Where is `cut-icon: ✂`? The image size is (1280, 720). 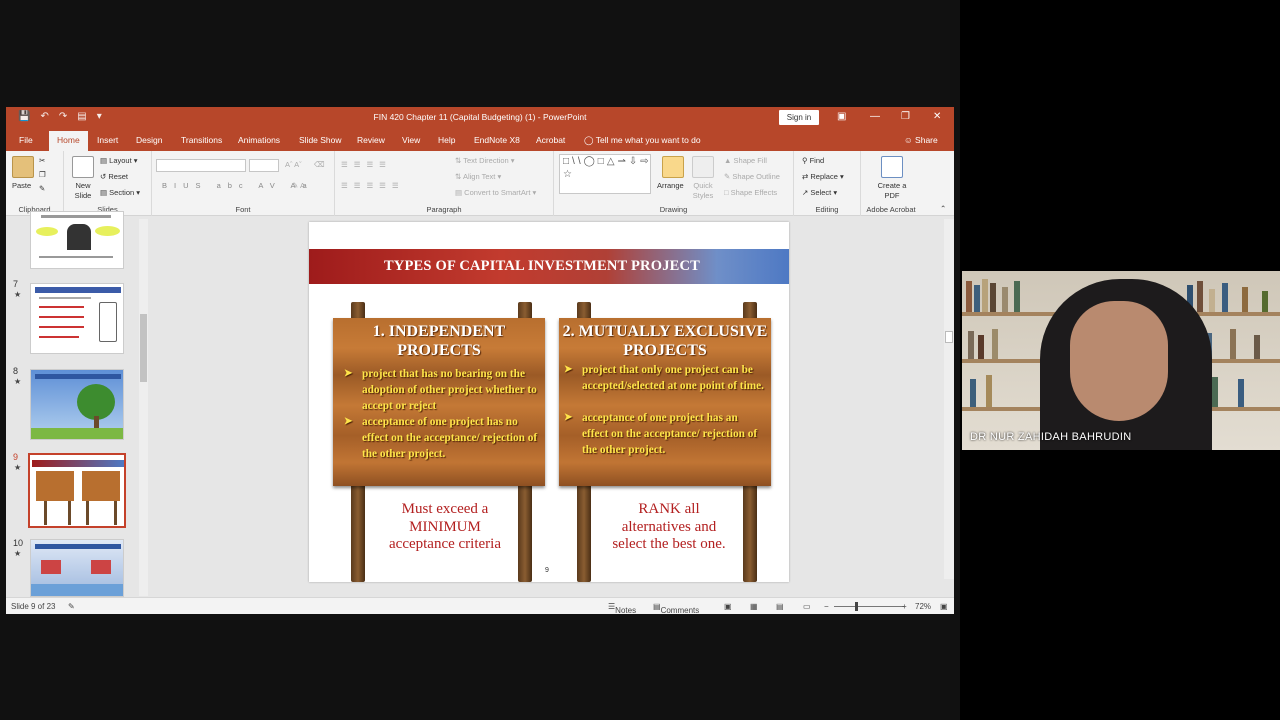 cut-icon: ✂ is located at coordinates (42, 160).